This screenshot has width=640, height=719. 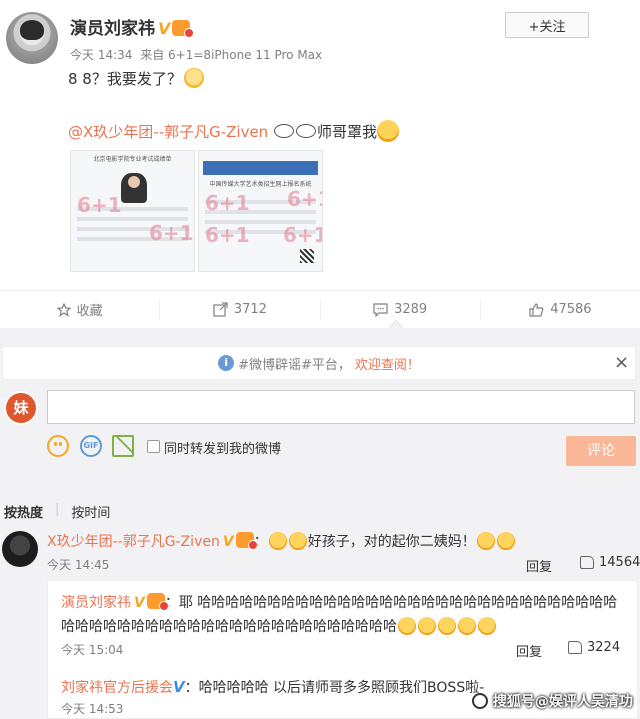 I want to click on site-watermark: 搜狐号@娱评人吴清功, so click(x=552, y=701).